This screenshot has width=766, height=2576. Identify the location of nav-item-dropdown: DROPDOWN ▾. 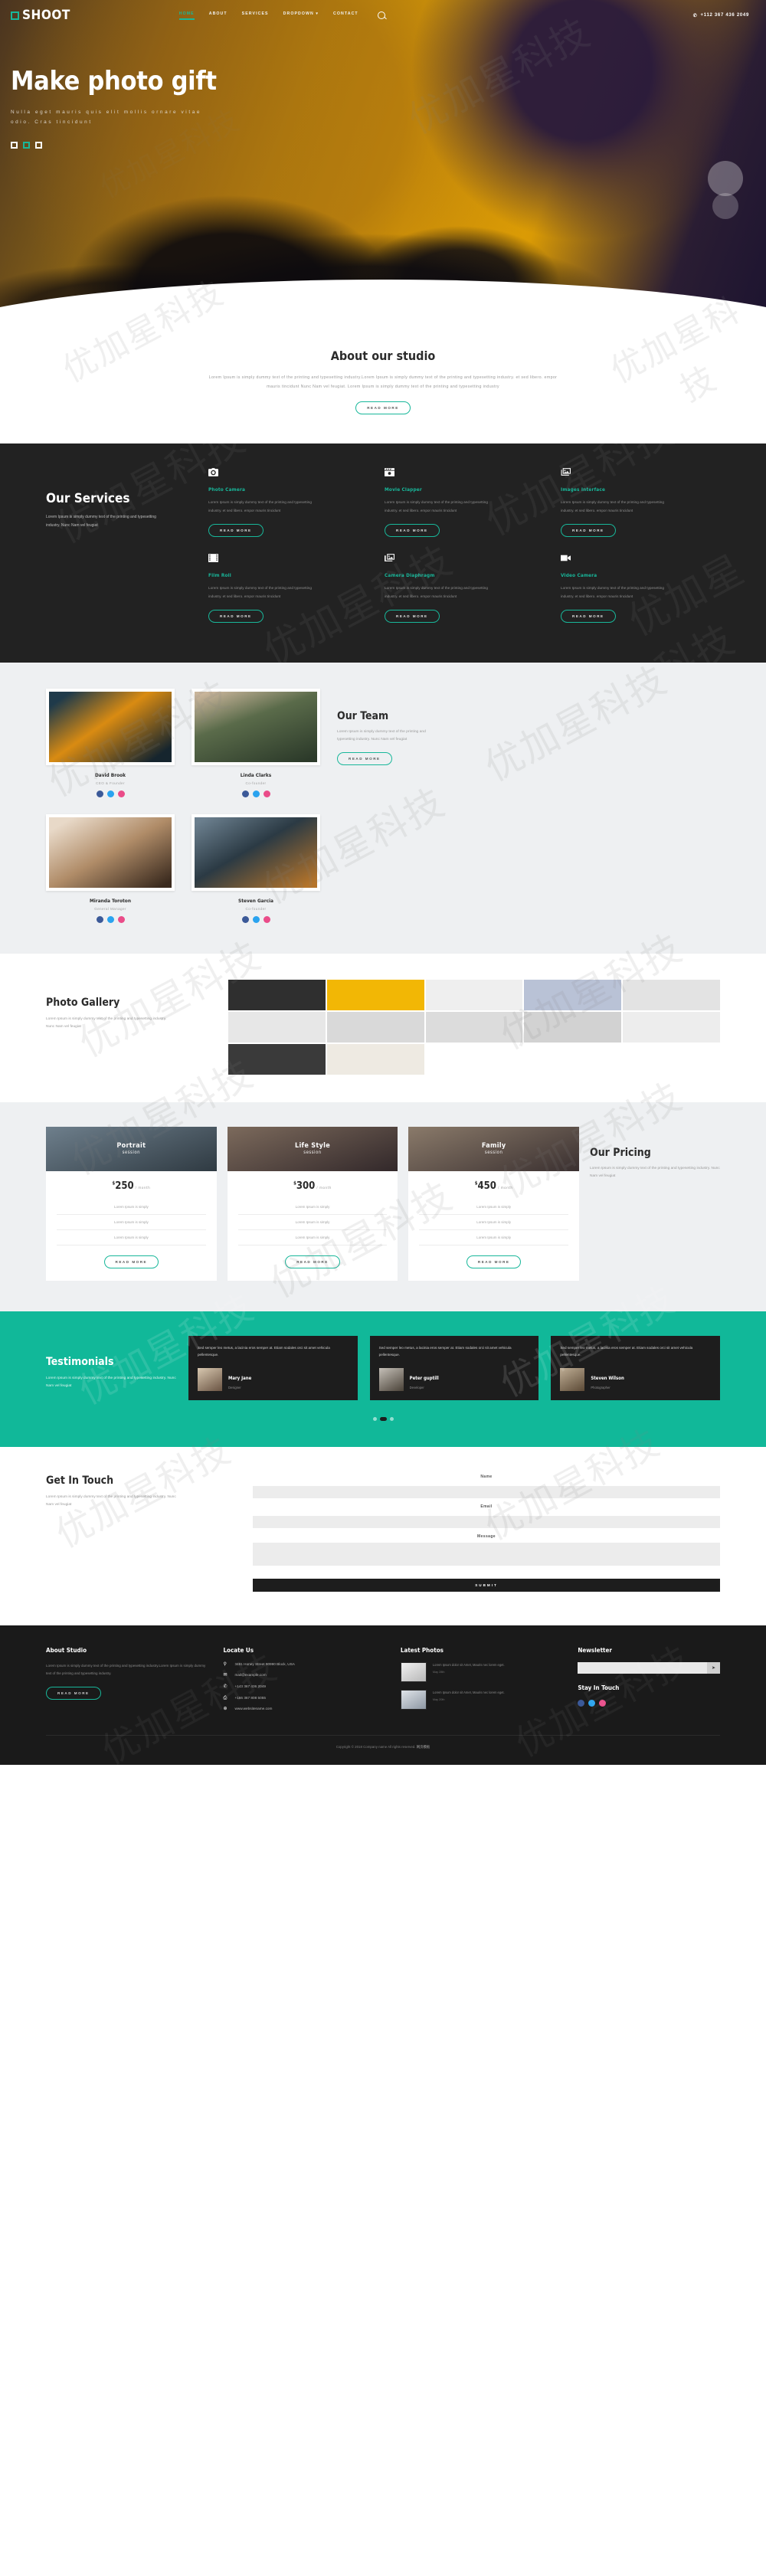
(301, 15).